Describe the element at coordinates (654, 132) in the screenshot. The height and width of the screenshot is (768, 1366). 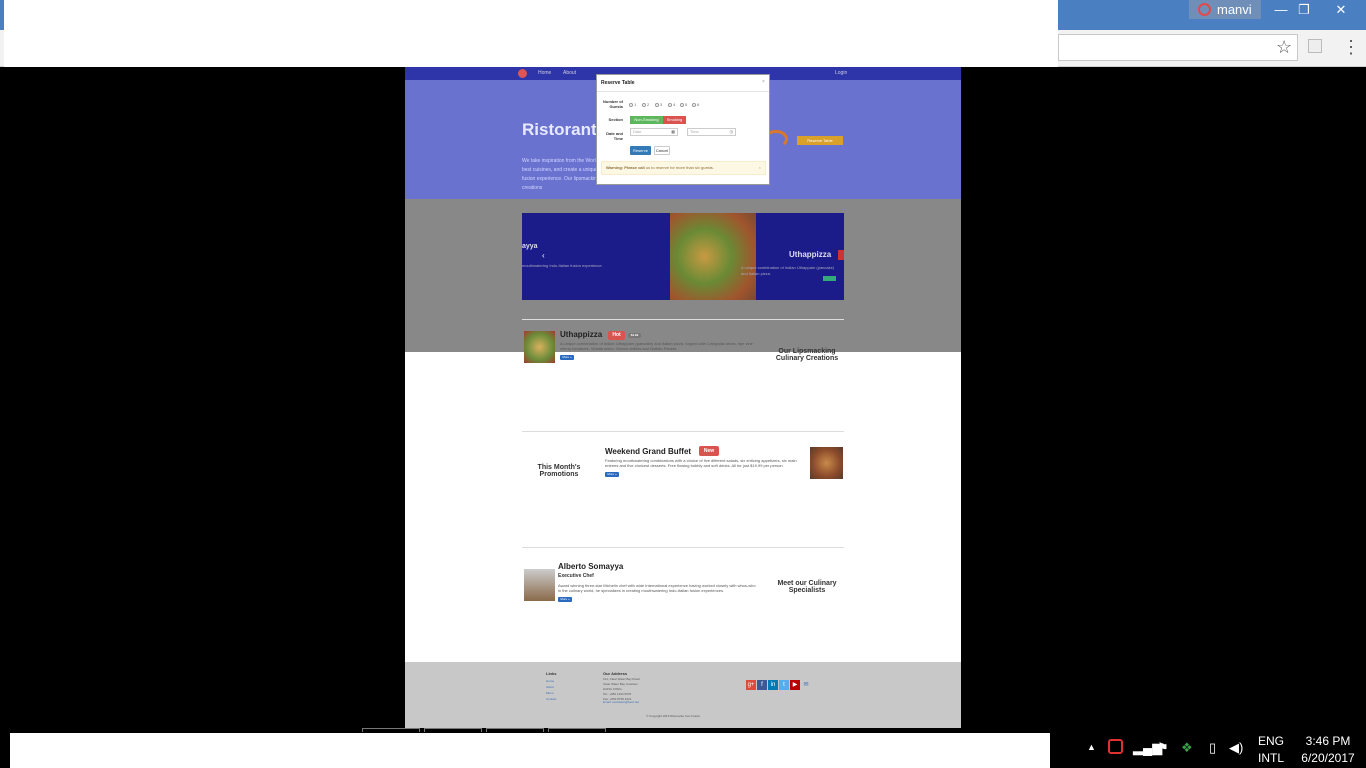
I see `date-field: Date ▦` at that location.